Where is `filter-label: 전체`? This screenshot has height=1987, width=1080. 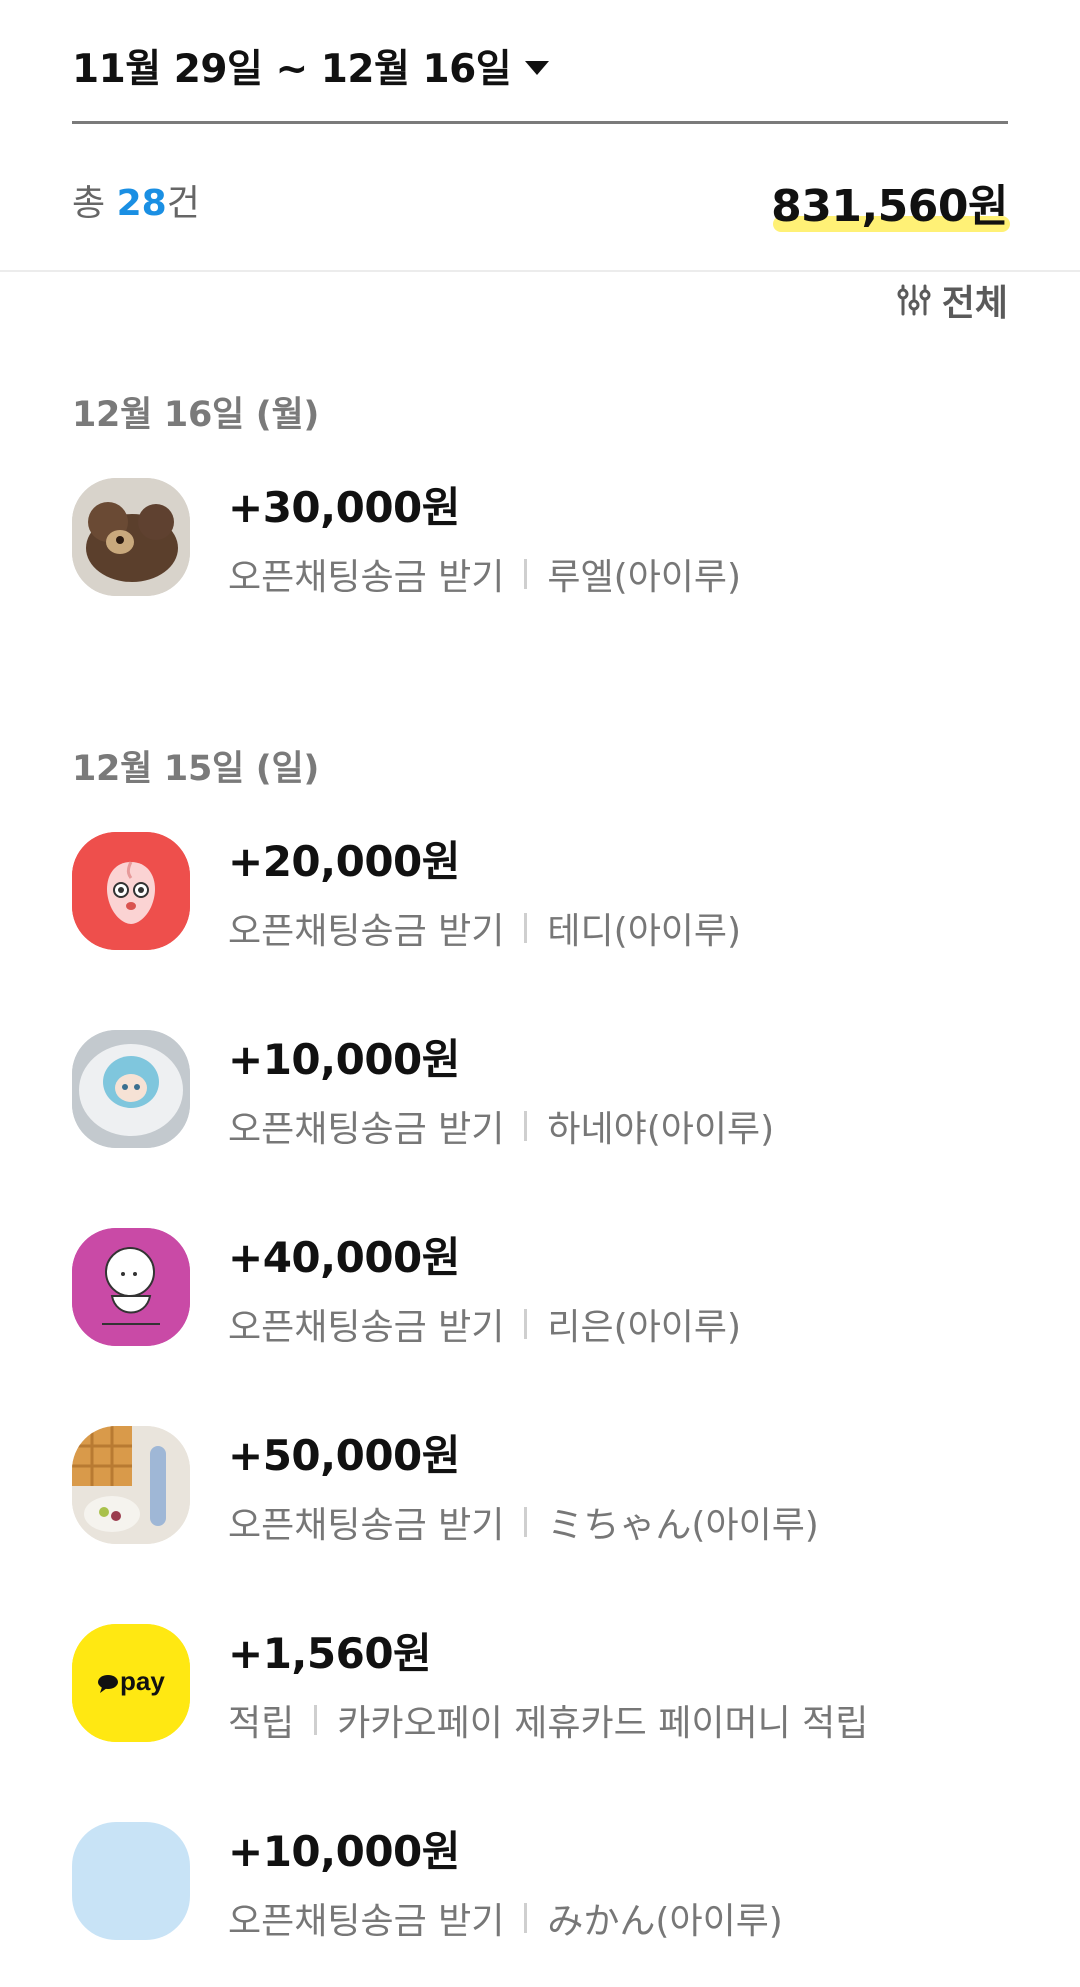
filter-label: 전체 is located at coordinates (974, 303).